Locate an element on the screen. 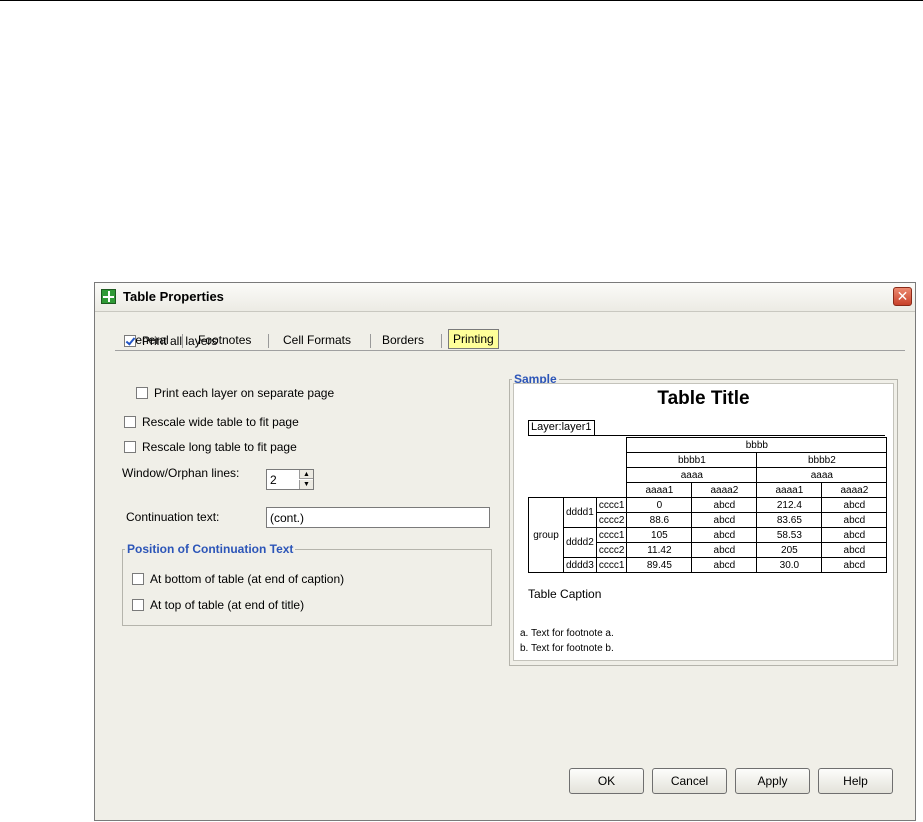  apply-button: Apply is located at coordinates (772, 781).